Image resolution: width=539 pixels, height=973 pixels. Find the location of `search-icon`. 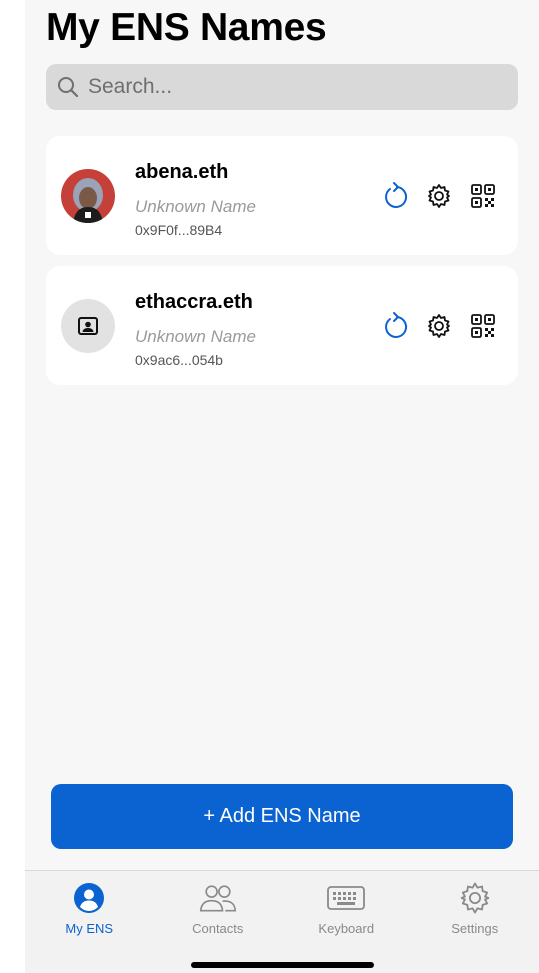

search-icon is located at coordinates (68, 87).